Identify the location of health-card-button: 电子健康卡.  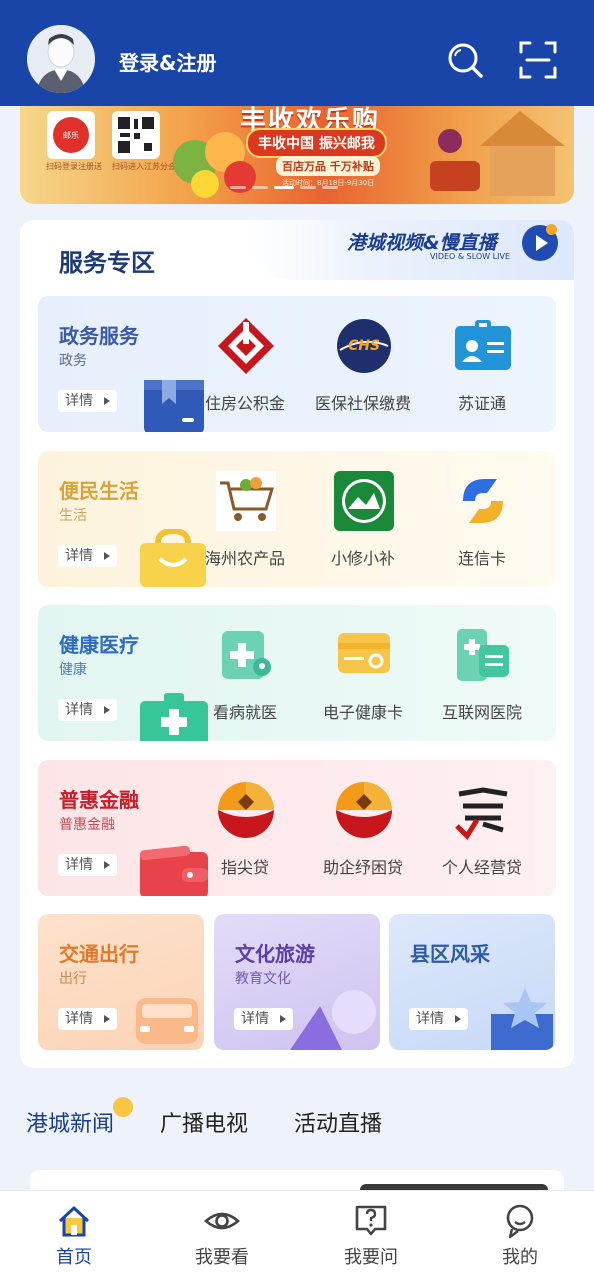
(363, 676).